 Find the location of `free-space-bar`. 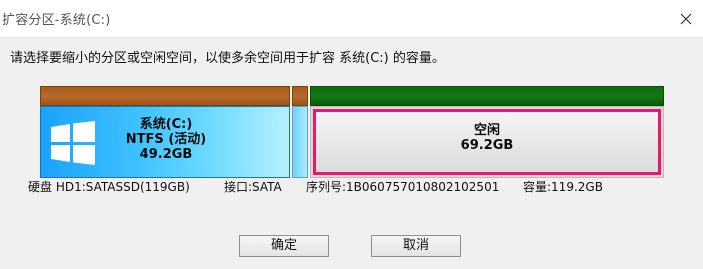

free-space-bar is located at coordinates (487, 96).